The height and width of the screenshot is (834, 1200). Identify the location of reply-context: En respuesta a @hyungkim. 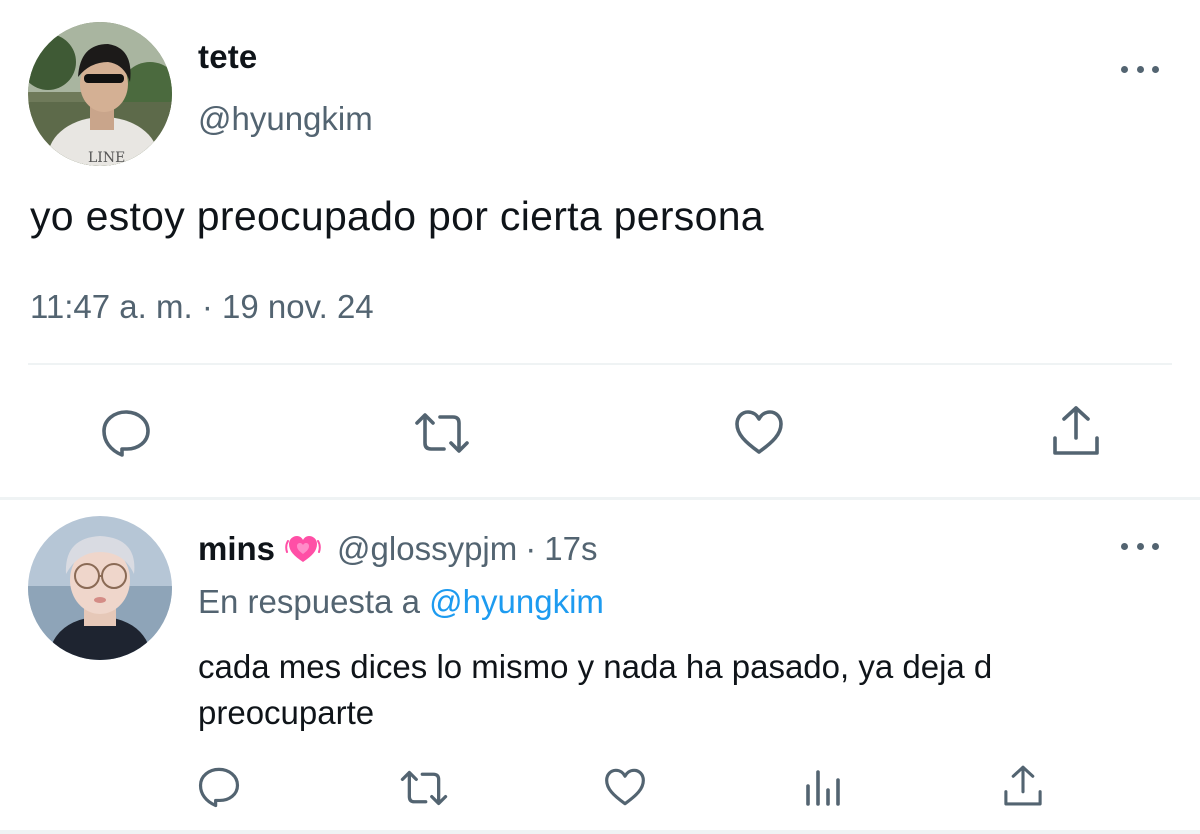
(401, 602).